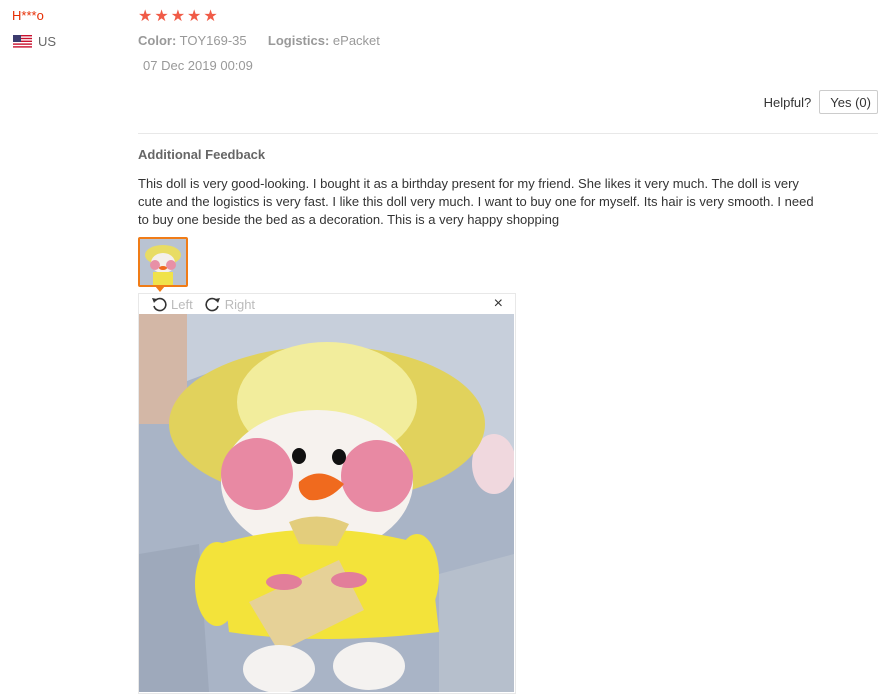 Image resolution: width=878 pixels, height=697 pixels. I want to click on color-value: TOY169-35, so click(213, 40).